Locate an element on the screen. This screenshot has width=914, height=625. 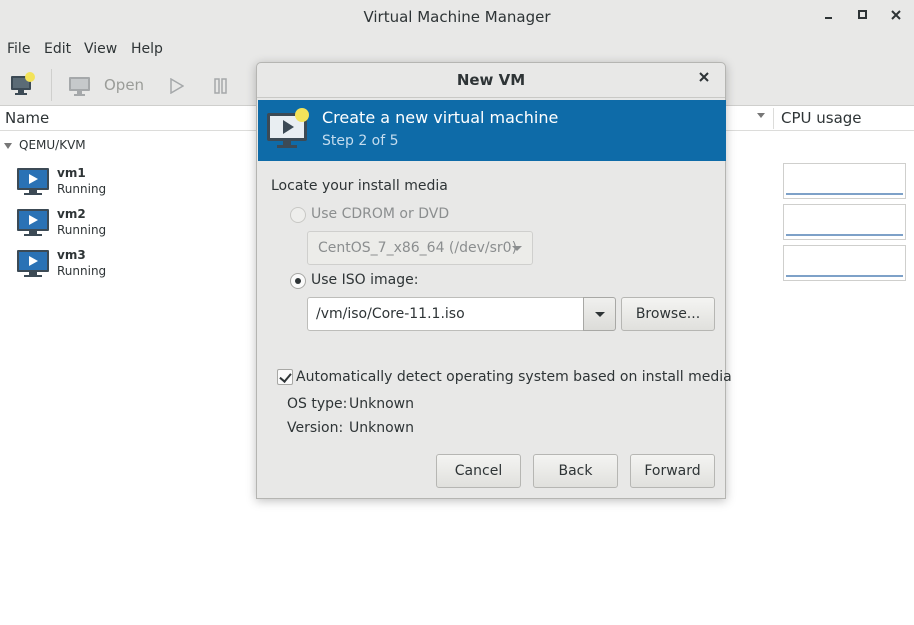
column-cpu-usage: CPU usage is located at coordinates (821, 118).